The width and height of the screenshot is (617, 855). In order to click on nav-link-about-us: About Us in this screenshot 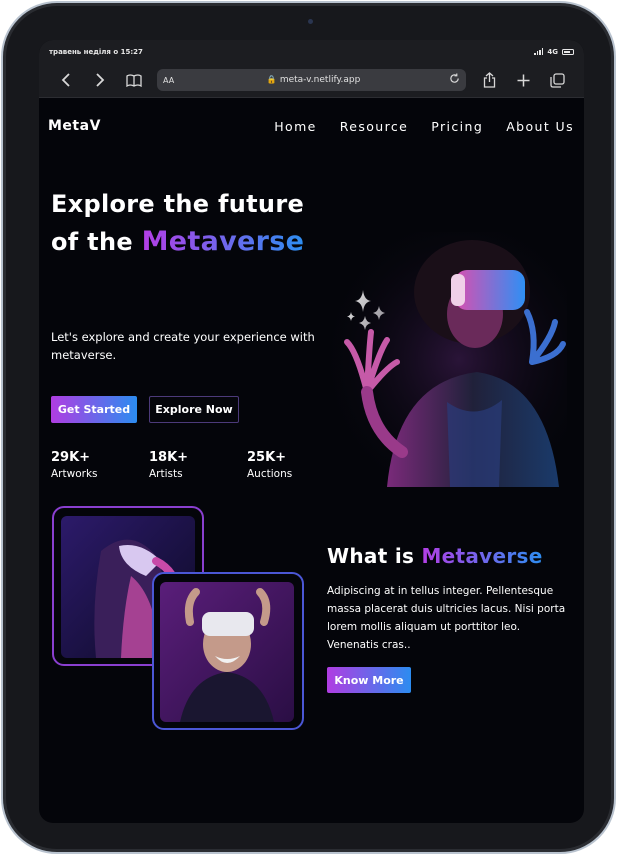, I will do `click(540, 126)`.